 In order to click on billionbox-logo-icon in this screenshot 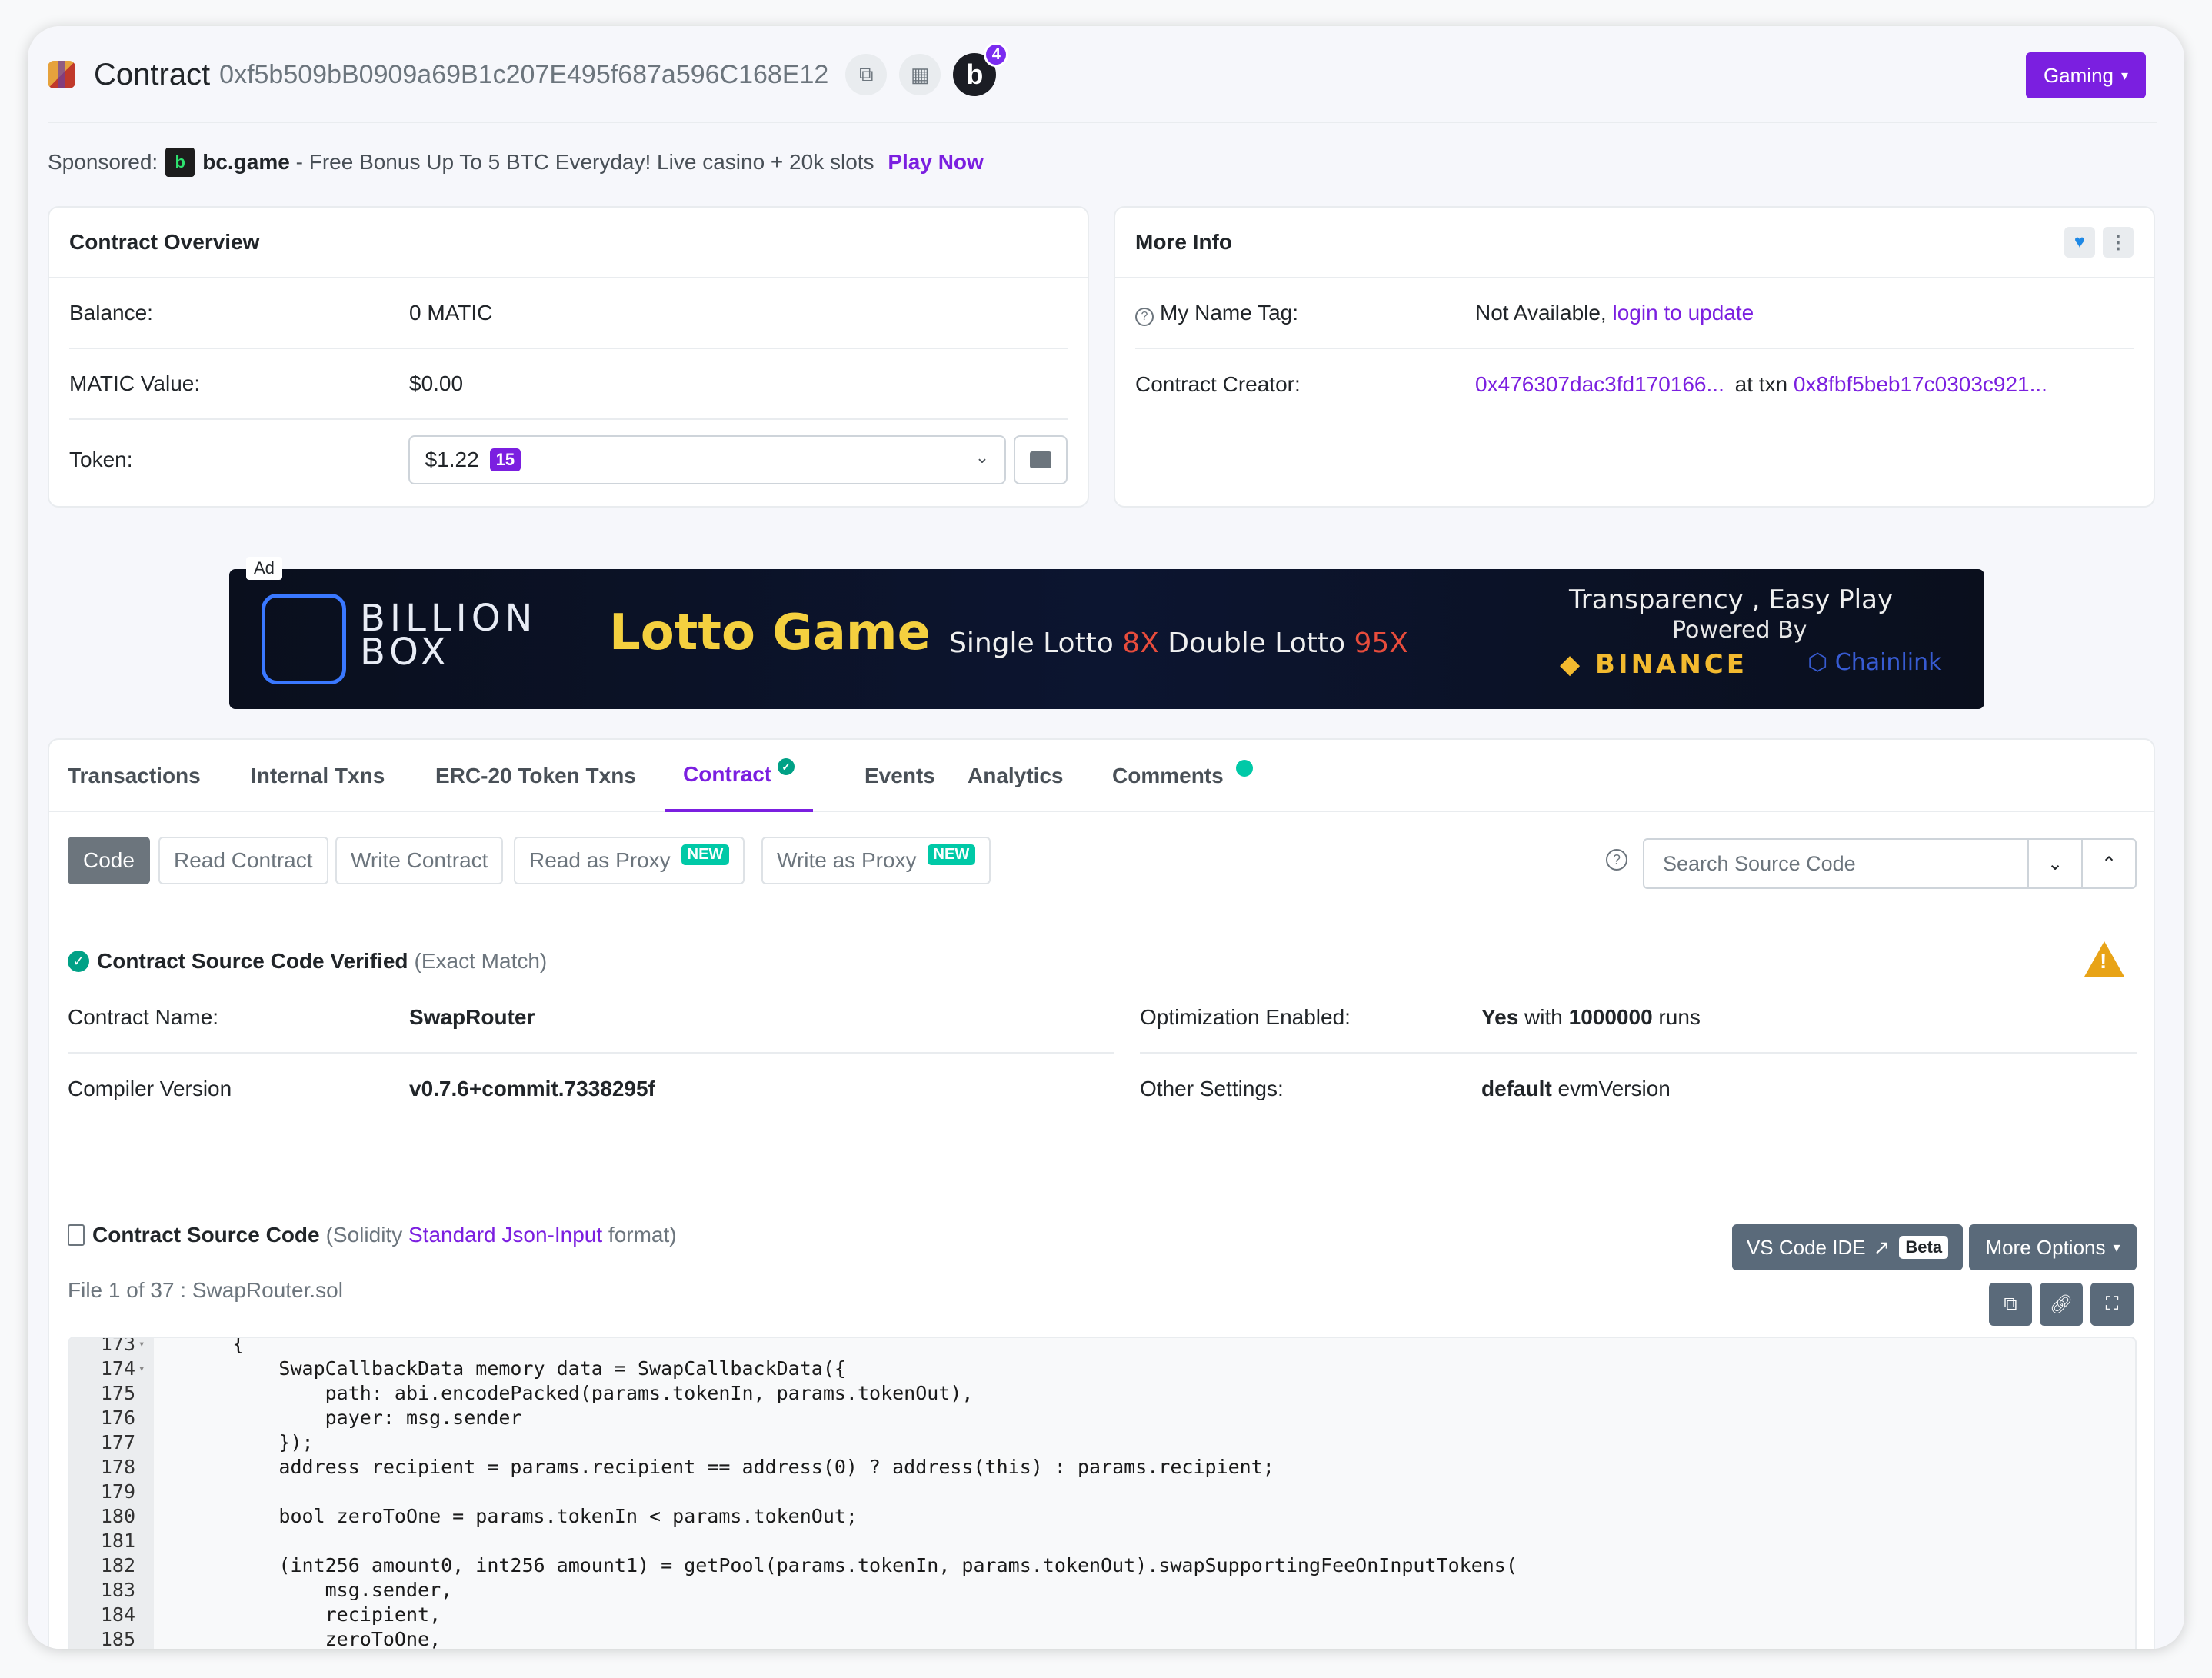, I will do `click(304, 639)`.